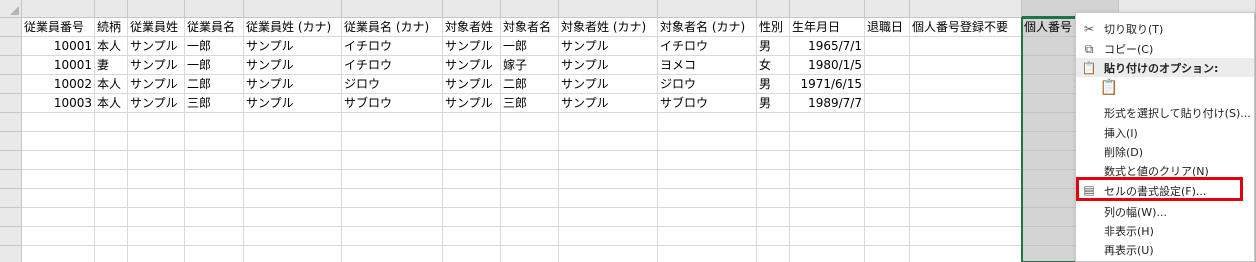  I want to click on column-header-a, so click(58, 9).